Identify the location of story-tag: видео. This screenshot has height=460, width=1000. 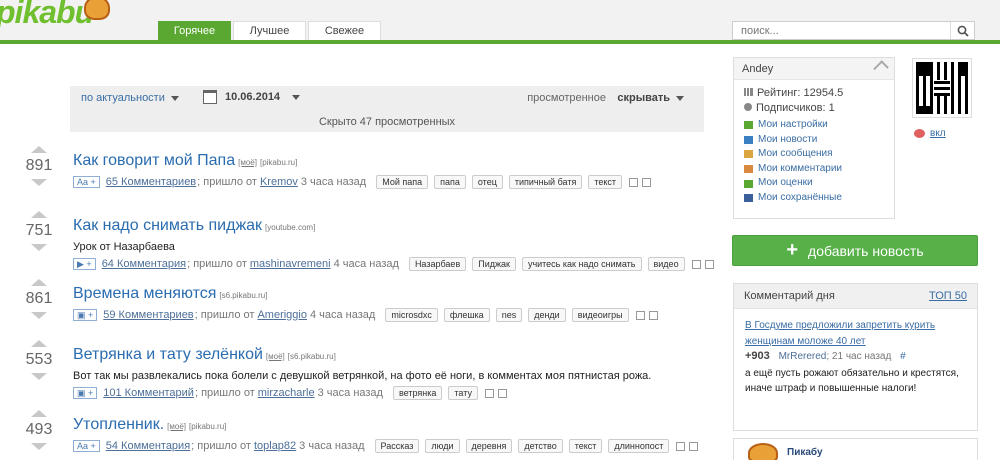
(666, 264).